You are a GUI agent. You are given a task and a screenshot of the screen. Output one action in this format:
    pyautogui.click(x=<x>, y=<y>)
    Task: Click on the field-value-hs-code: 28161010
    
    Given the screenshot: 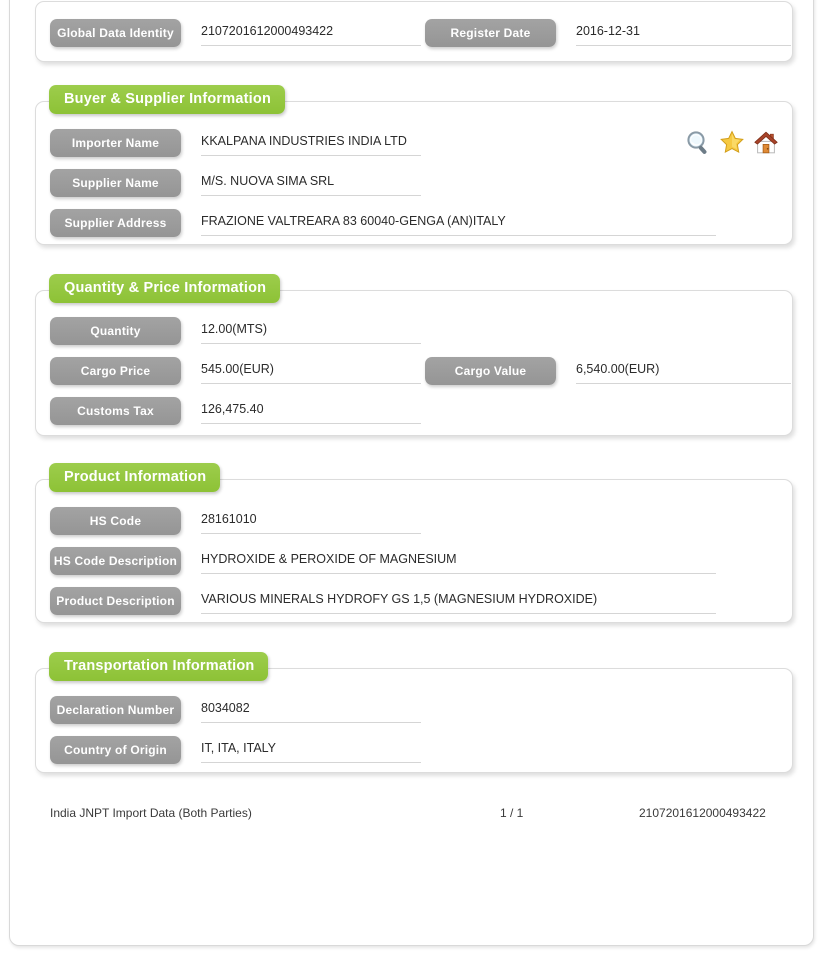 What is the action you would take?
    pyautogui.click(x=311, y=520)
    